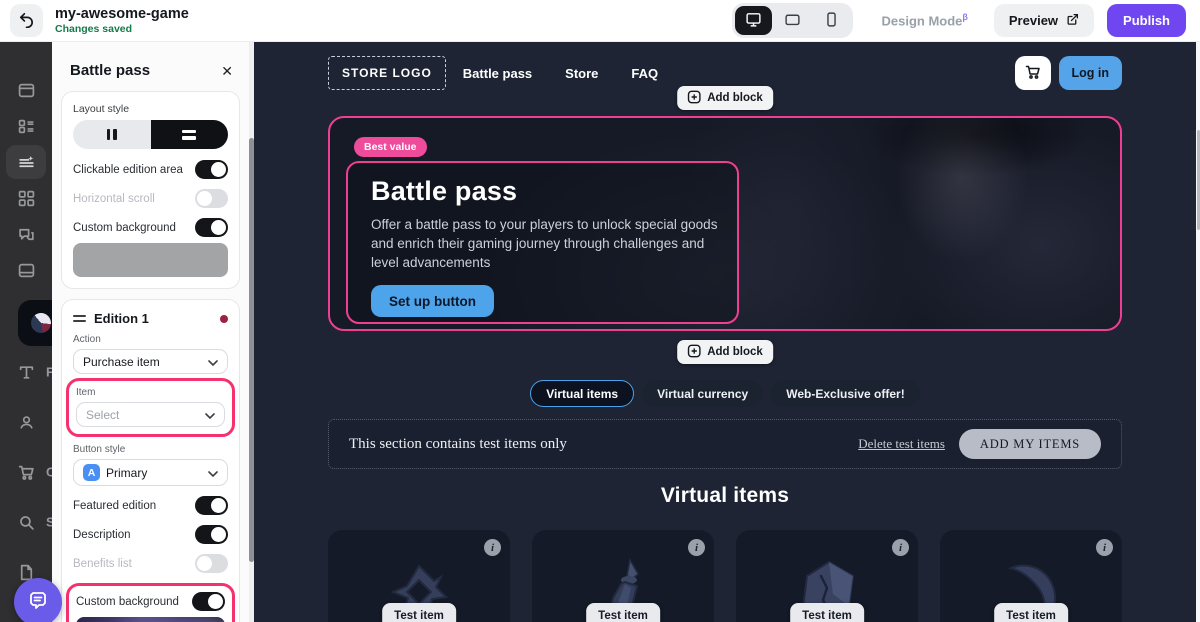 The height and width of the screenshot is (622, 1200). What do you see at coordinates (26, 198) in the screenshot?
I see `sidebar-item-items-grid` at bounding box center [26, 198].